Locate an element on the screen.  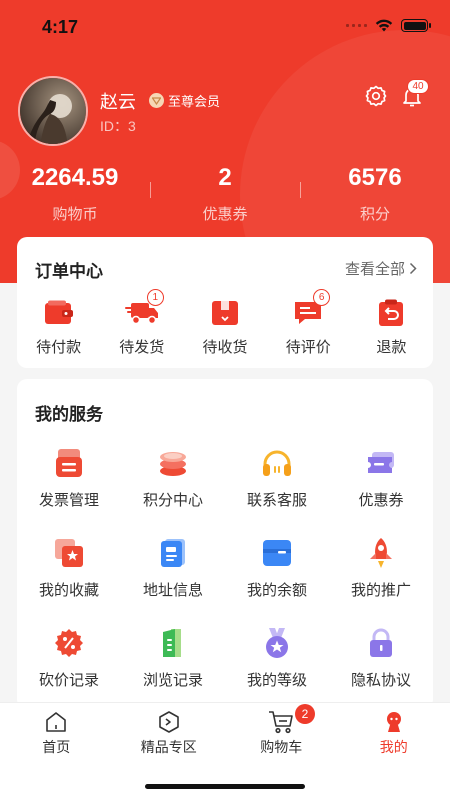
stat-points: 6576 积分 is located at coordinates (375, 195).